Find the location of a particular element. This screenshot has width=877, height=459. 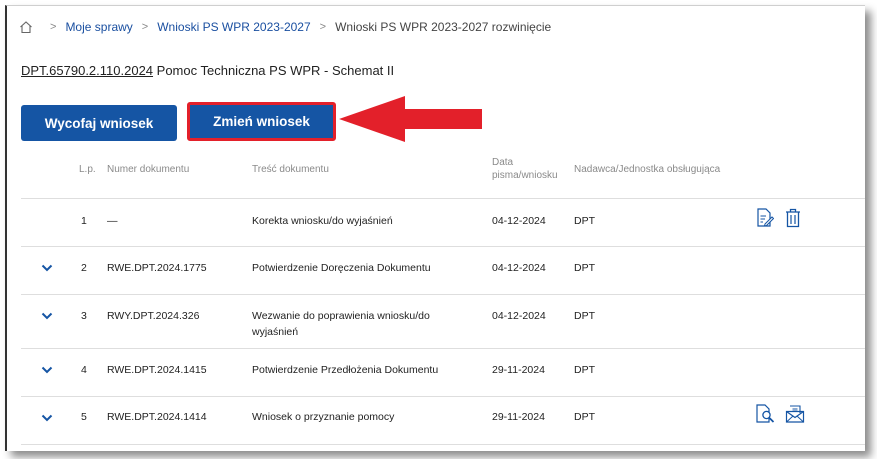

header-content: Treść dokumentu is located at coordinates (290, 169).